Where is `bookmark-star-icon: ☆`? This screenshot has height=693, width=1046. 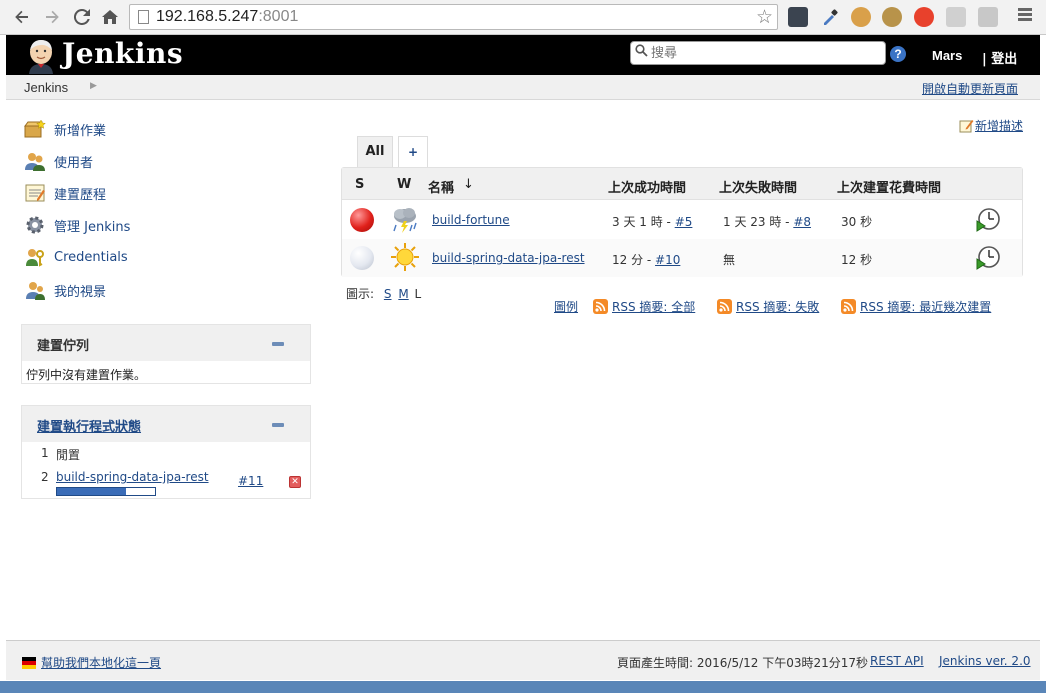
bookmark-star-icon: ☆ is located at coordinates (764, 17).